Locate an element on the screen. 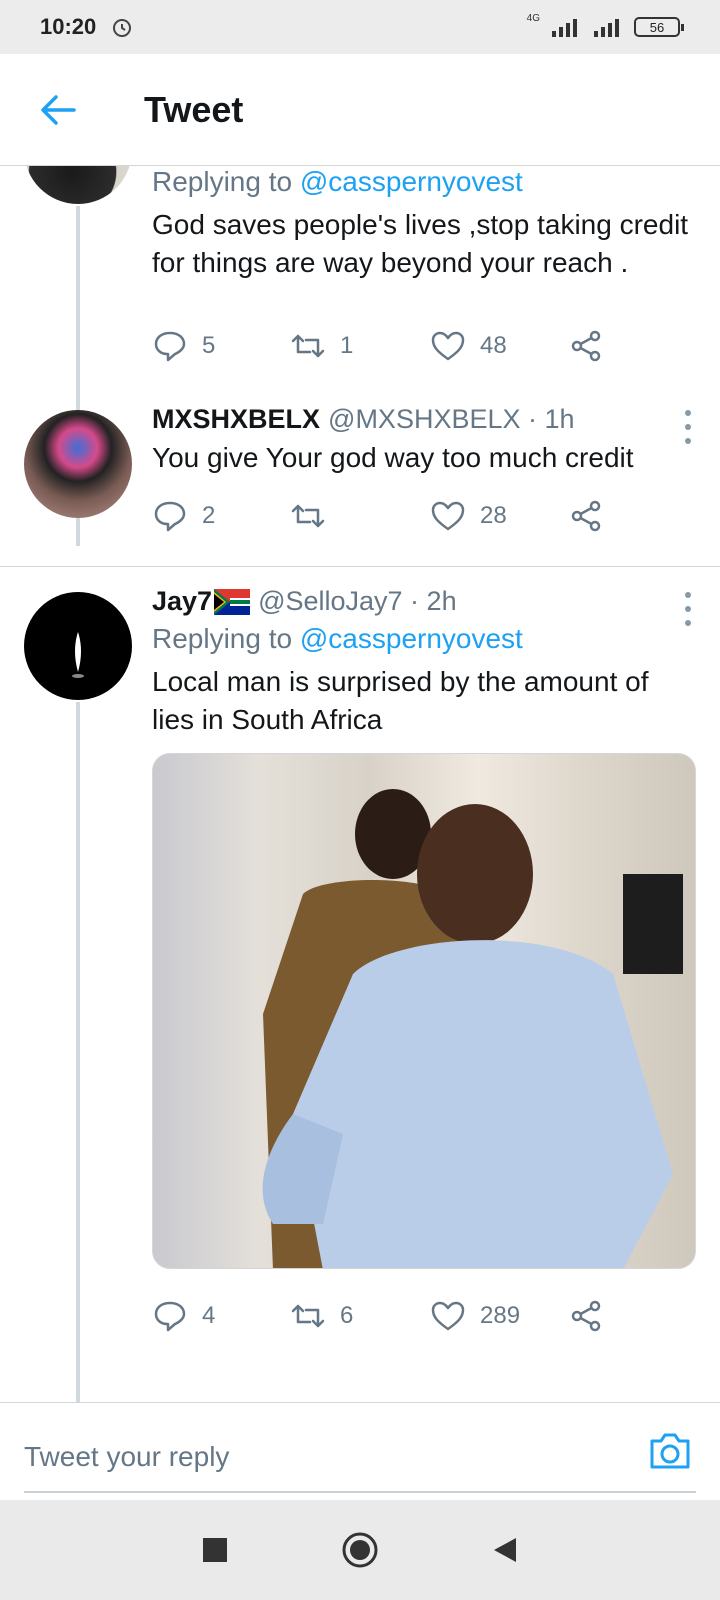 This screenshot has height=1600, width=720. retweet-button is located at coordinates (360, 516).